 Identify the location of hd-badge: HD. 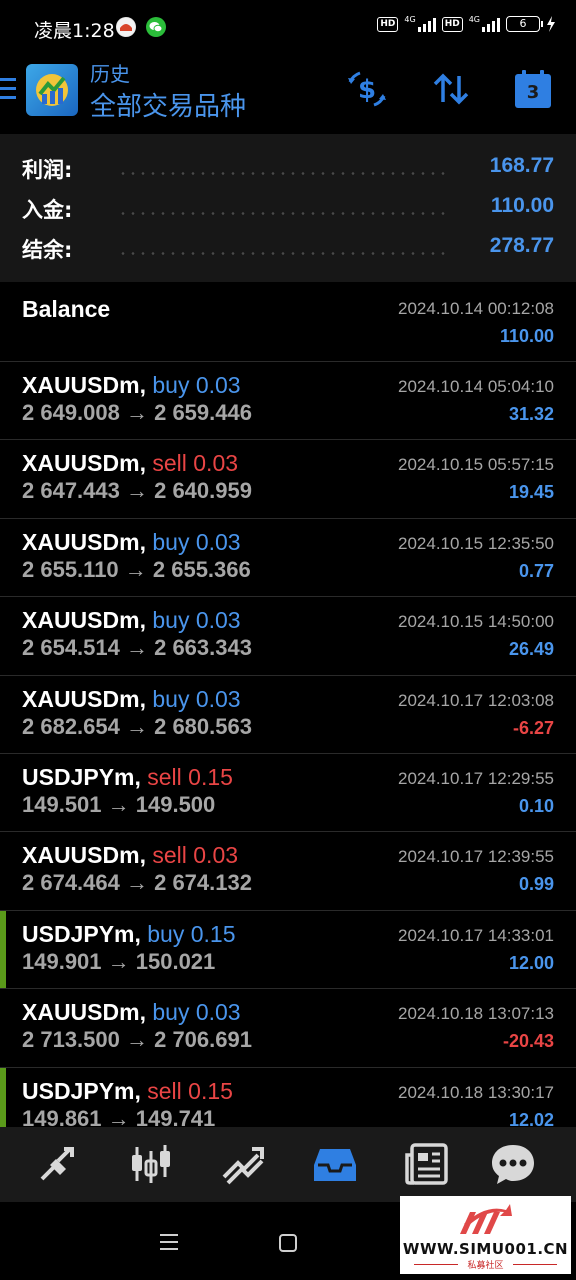
(452, 24).